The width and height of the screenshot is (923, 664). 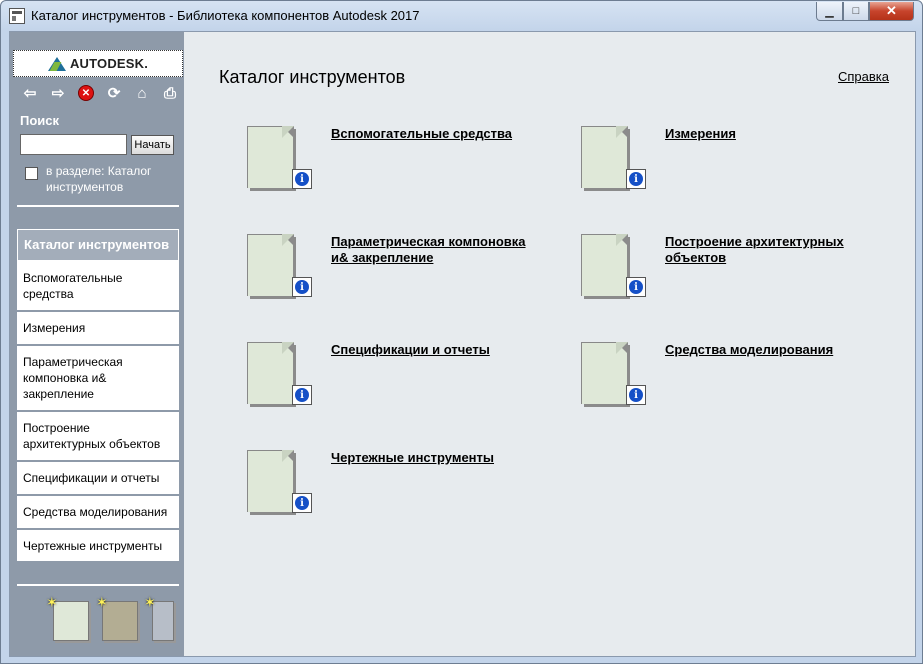 I want to click on sidebar-item-drafting: Чертежные инструменты, so click(x=98, y=546).